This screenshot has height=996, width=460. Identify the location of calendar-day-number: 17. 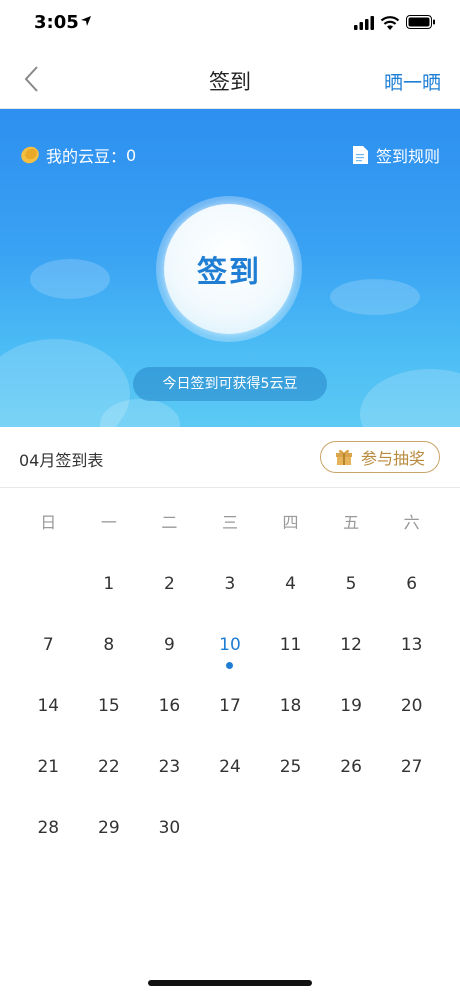
(230, 706).